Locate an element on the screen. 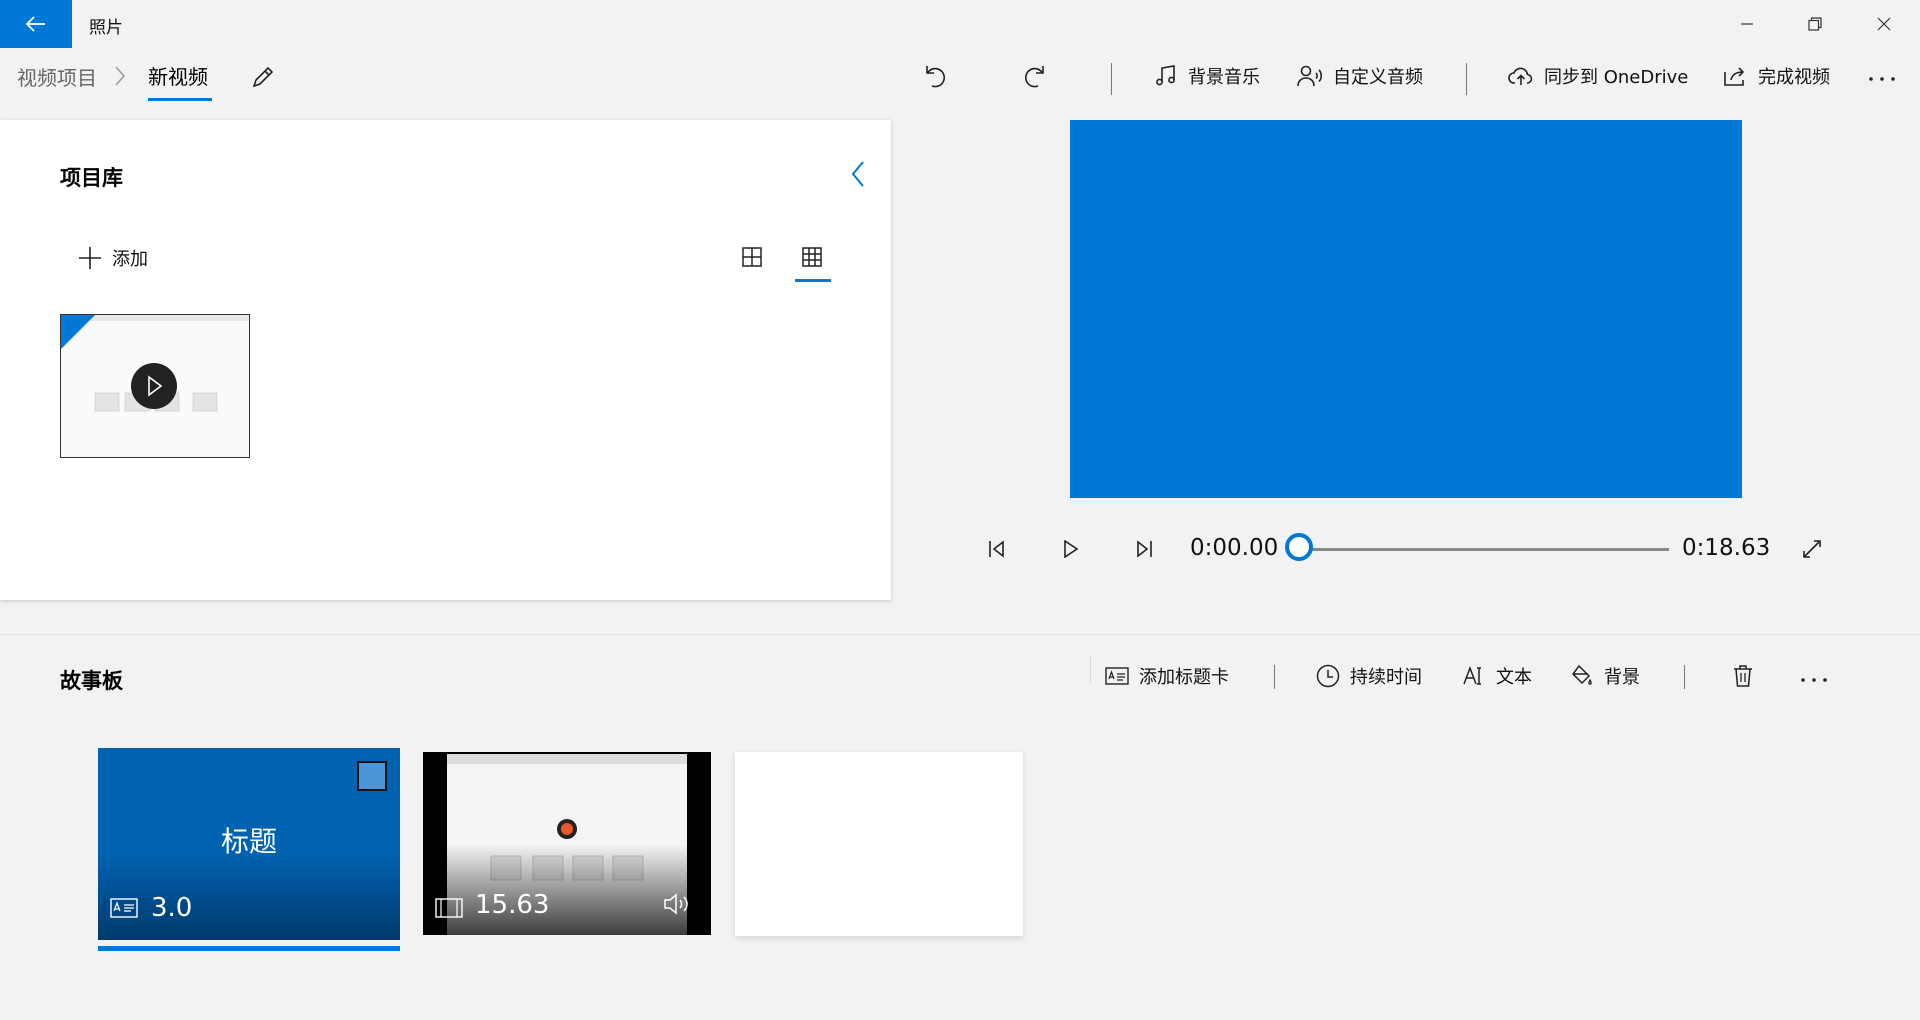  library-title: 项目库 is located at coordinates (91, 178).